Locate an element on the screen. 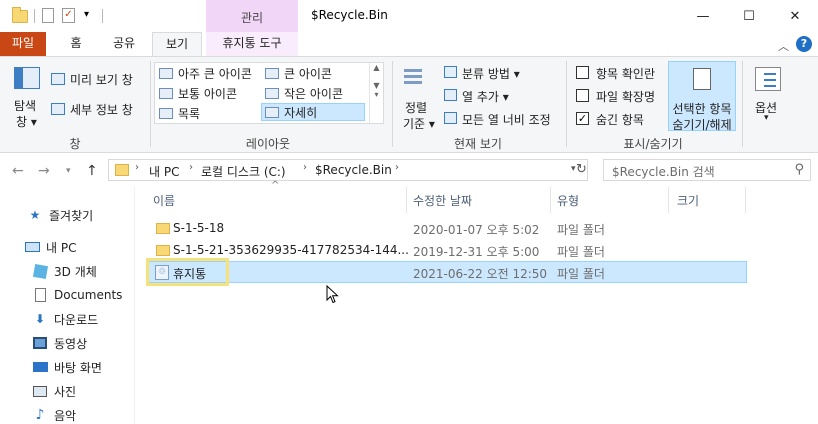 The width and height of the screenshot is (818, 424). extra-large-icons-icon is located at coordinates (166, 73).